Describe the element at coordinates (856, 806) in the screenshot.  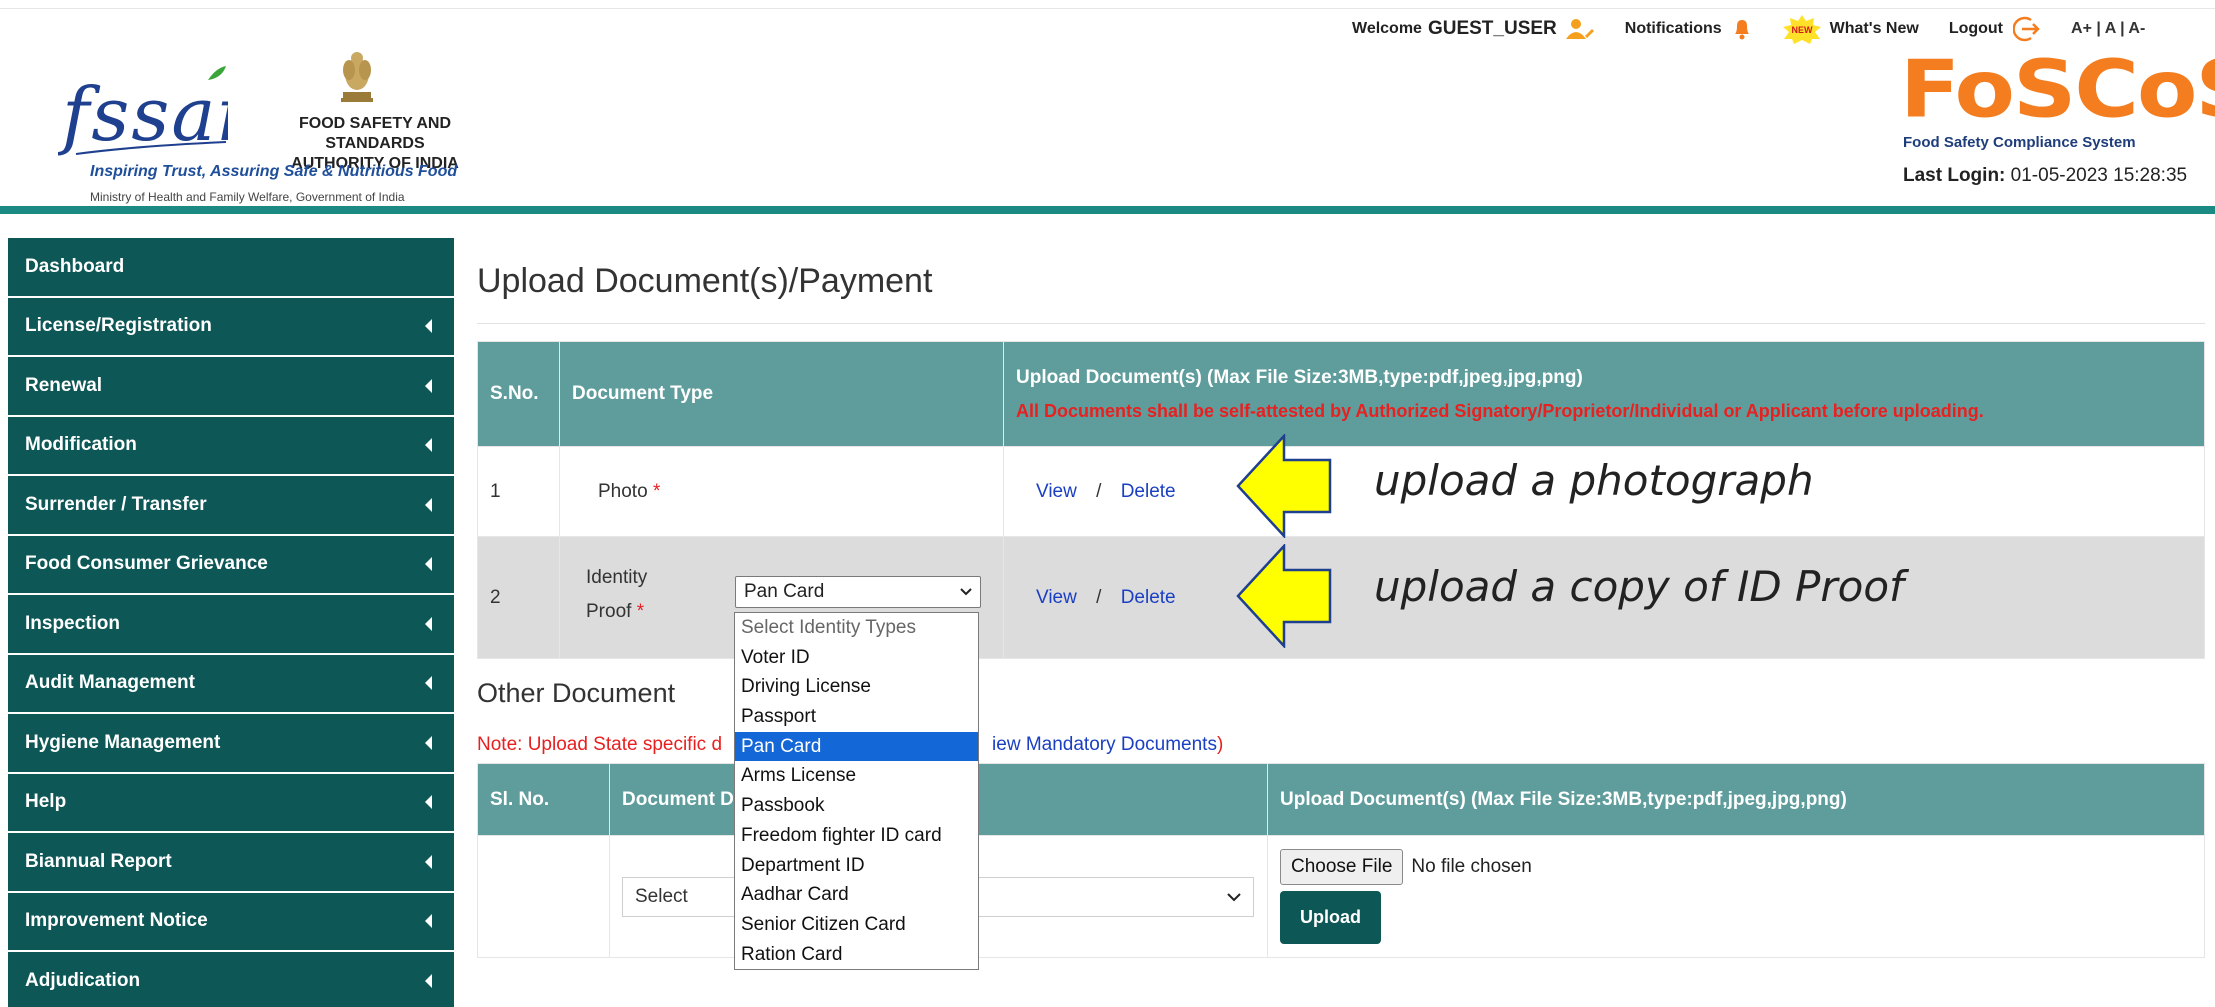
I see `dropdown-option: Passbook` at that location.